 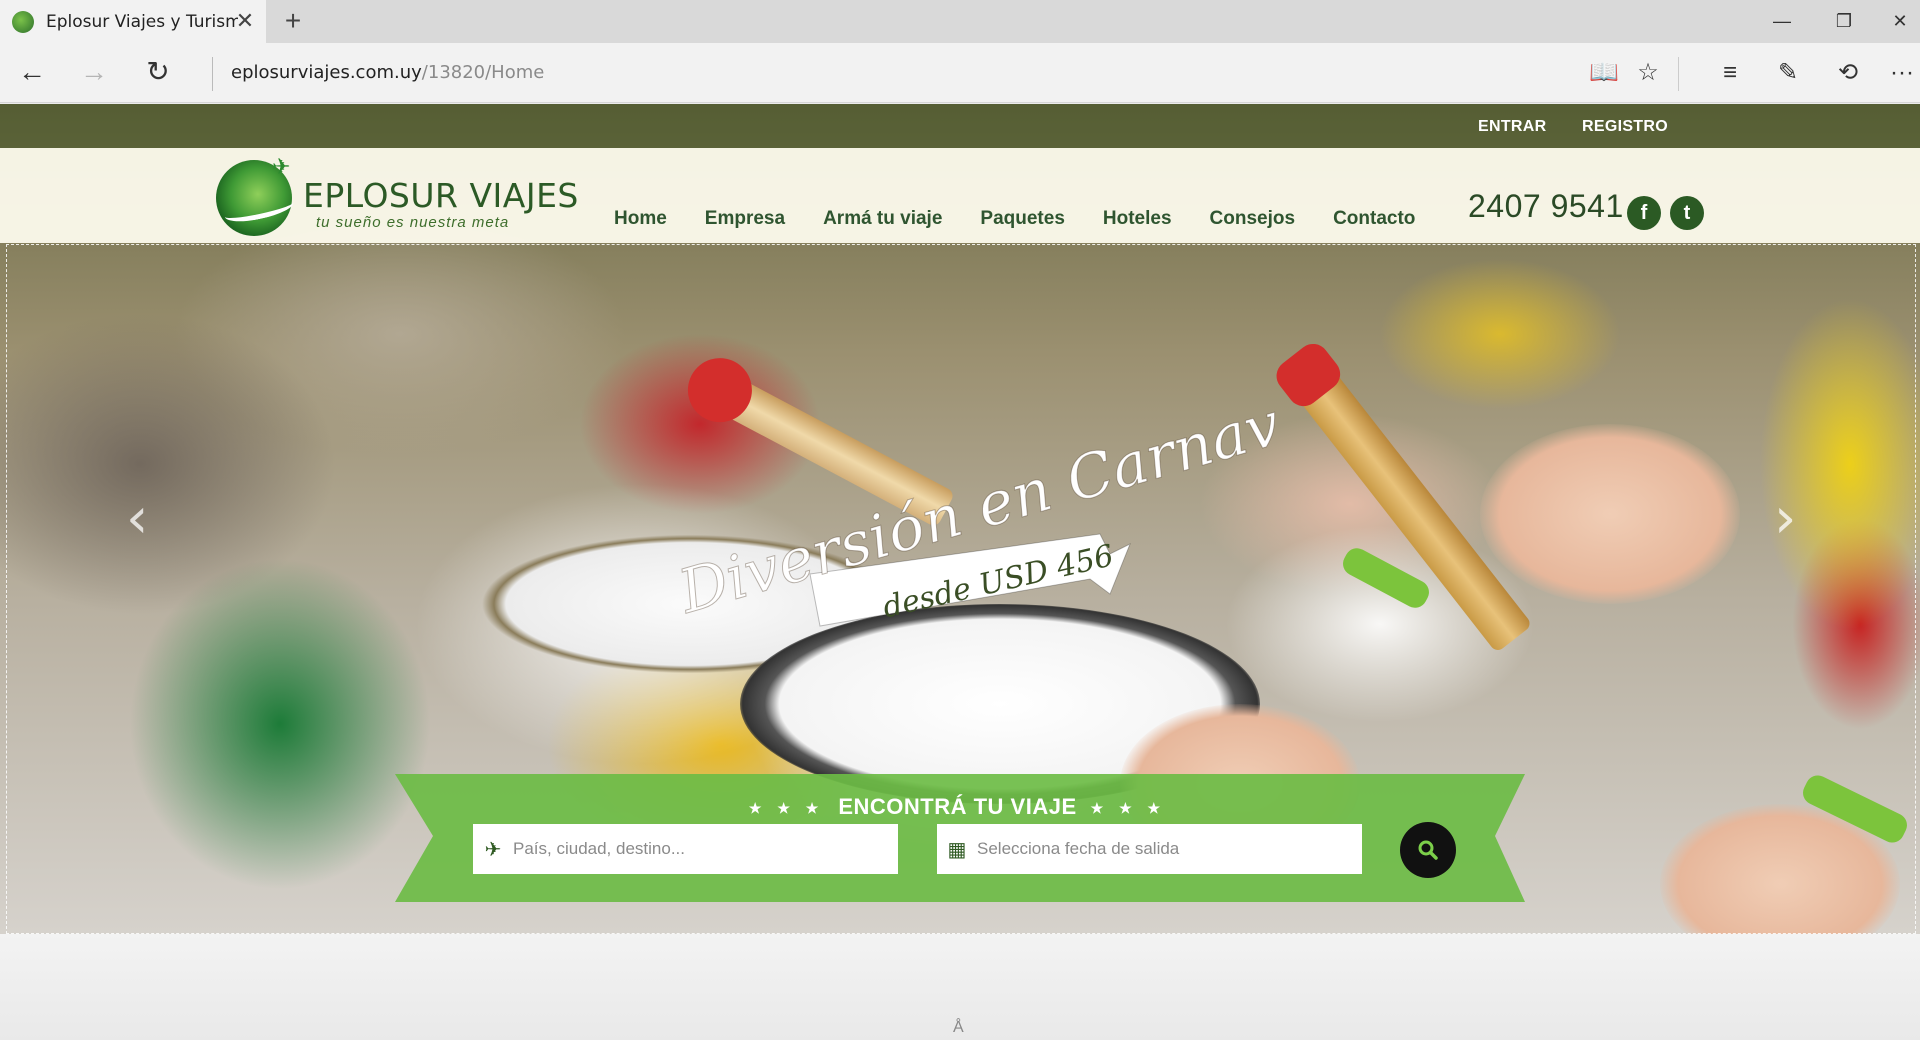 I want to click on close-tab-icon: ✕, so click(x=245, y=22).